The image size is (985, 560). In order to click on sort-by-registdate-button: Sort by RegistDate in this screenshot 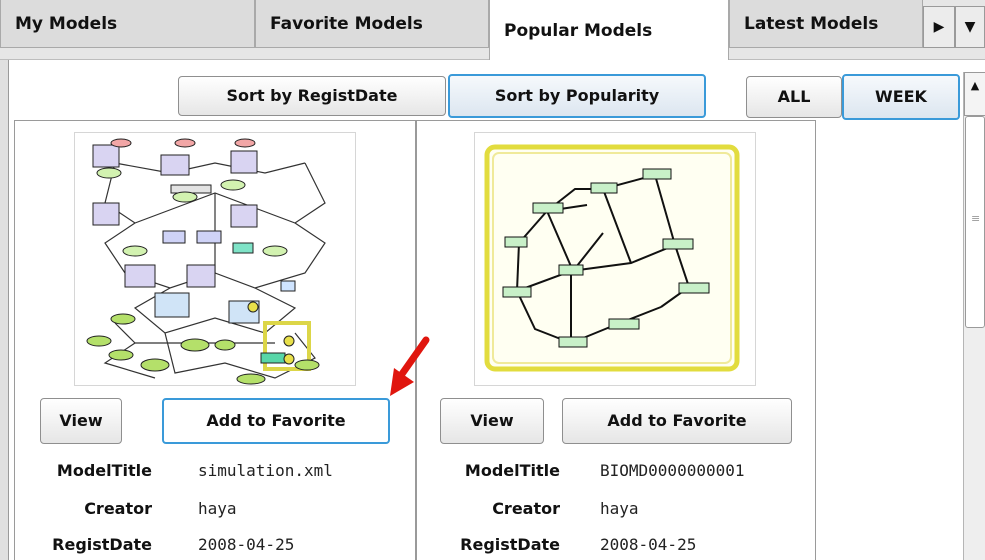, I will do `click(312, 96)`.